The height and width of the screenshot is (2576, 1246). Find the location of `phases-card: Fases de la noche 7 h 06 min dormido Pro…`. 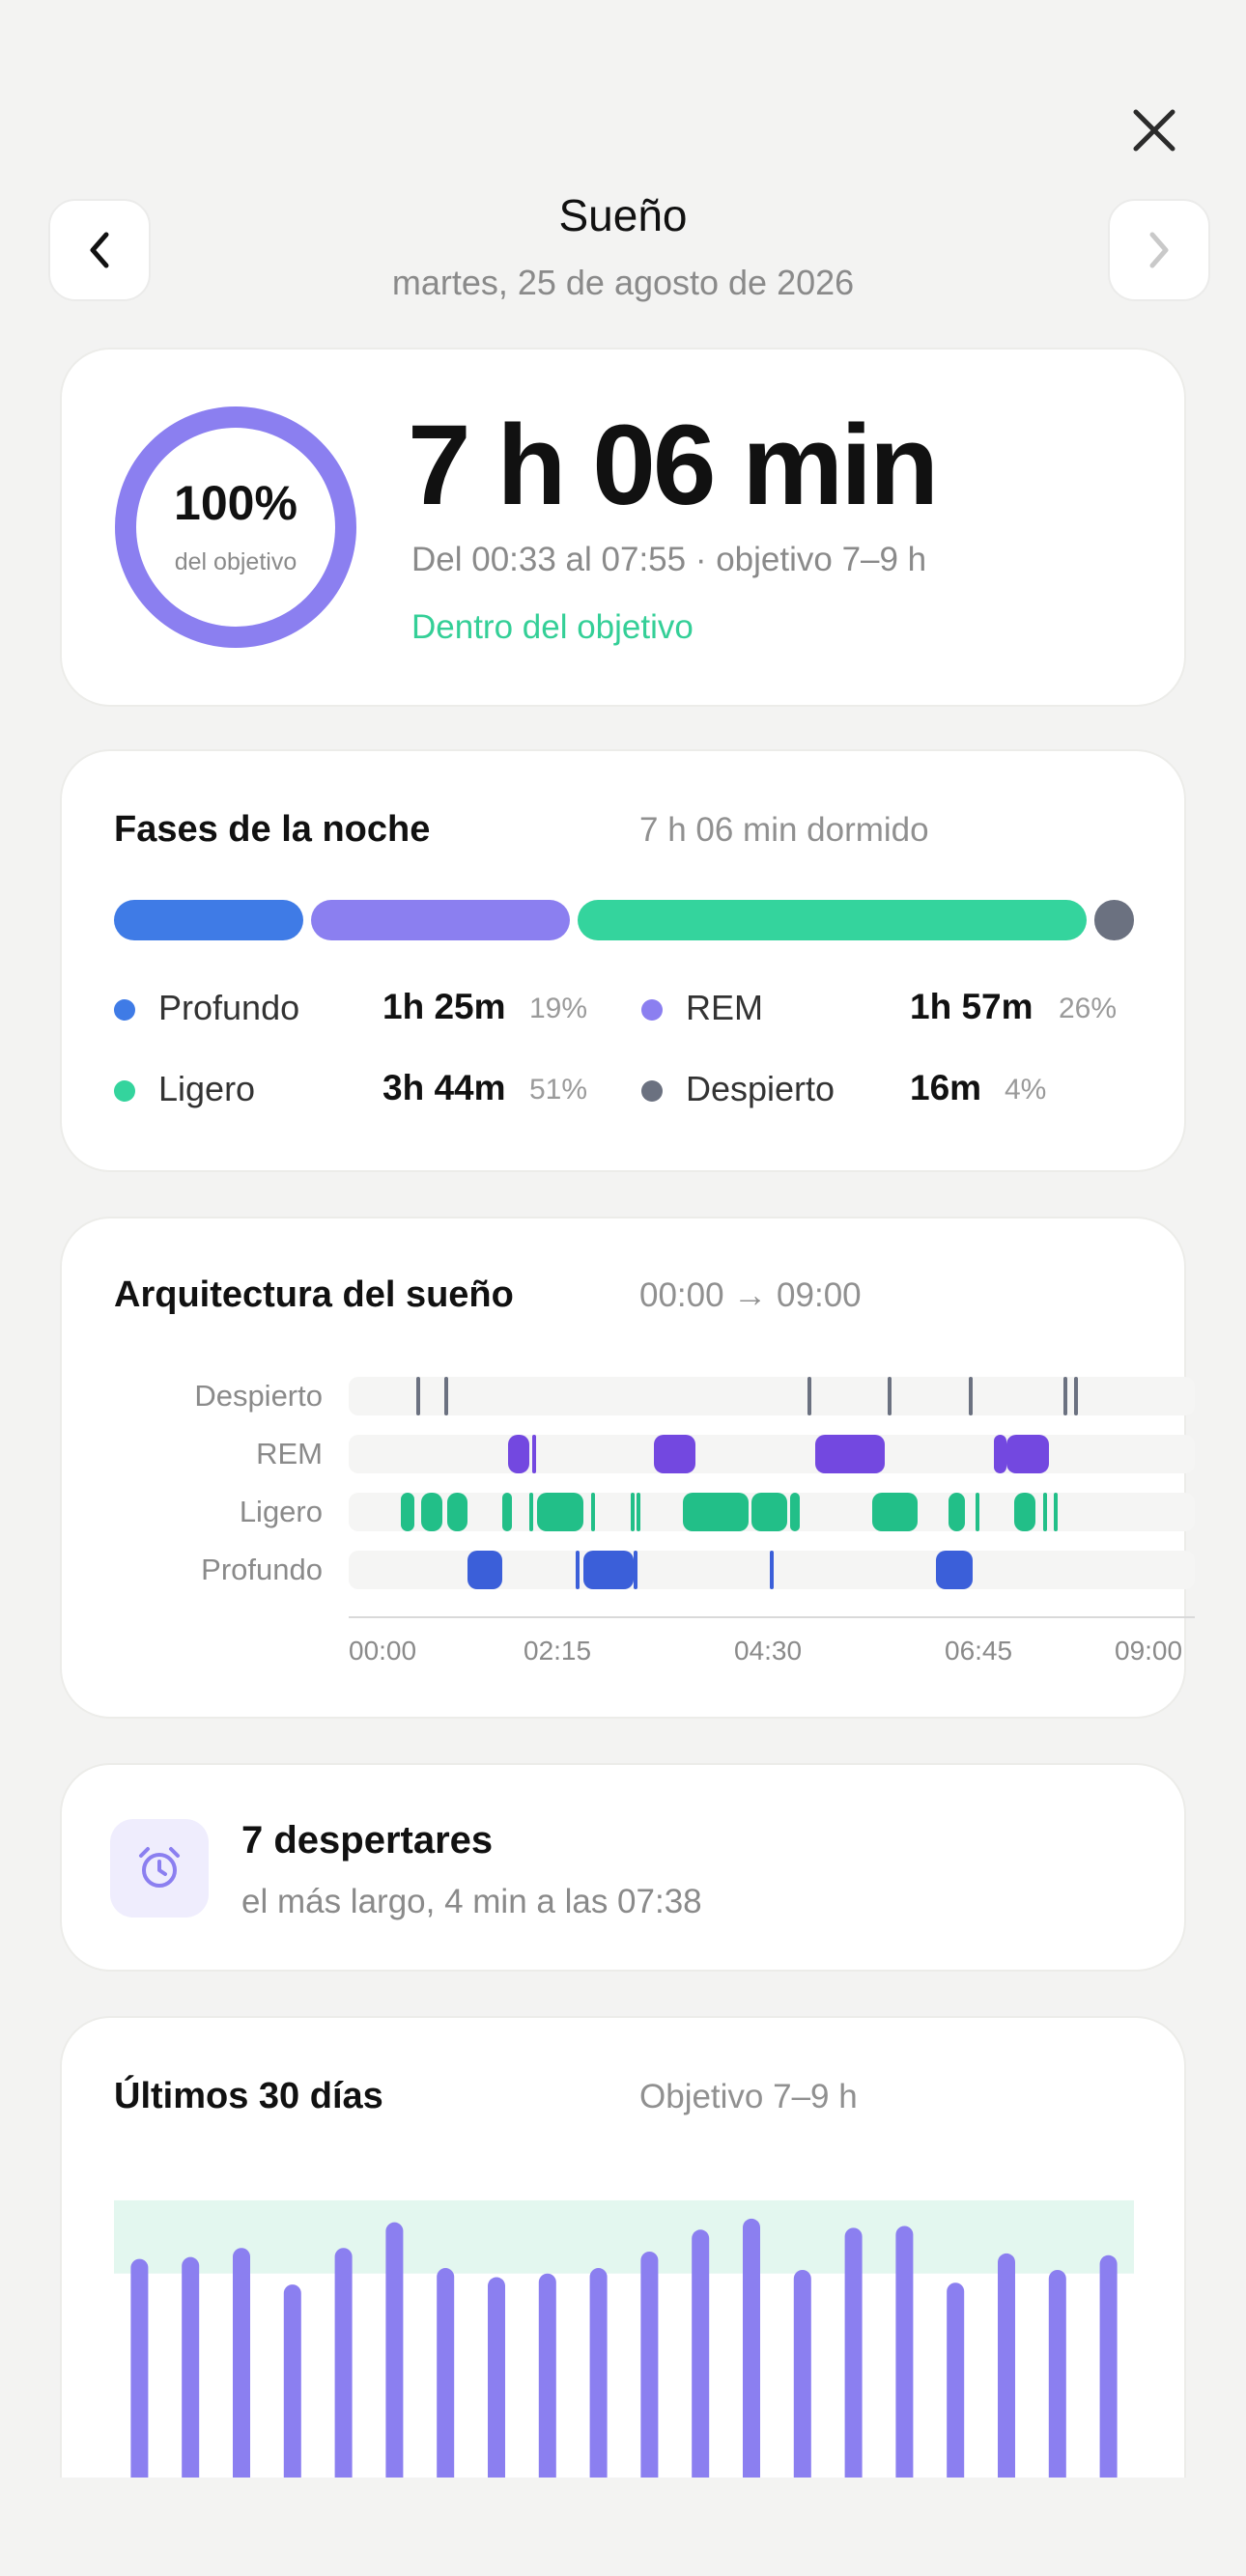

phases-card: Fases de la noche 7 h 06 min dormido Pro… is located at coordinates (623, 961).